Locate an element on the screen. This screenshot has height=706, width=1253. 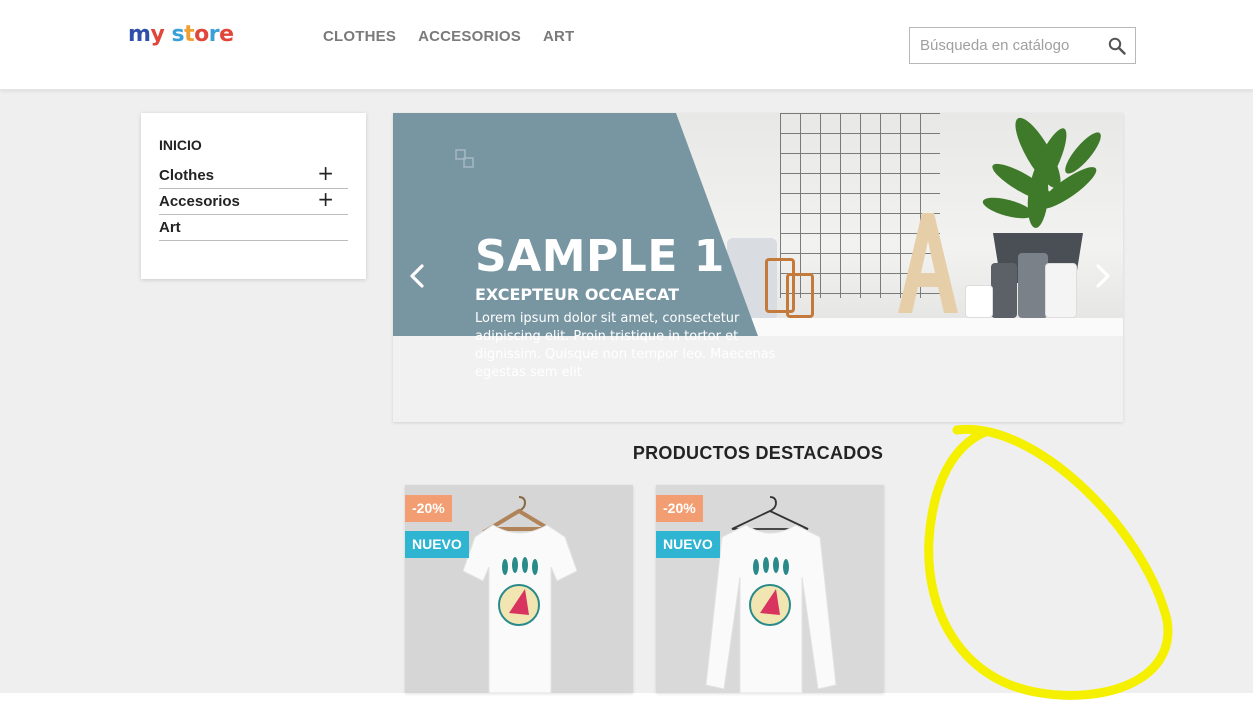
slide-title: SAMPLE 1 is located at coordinates (600, 256).